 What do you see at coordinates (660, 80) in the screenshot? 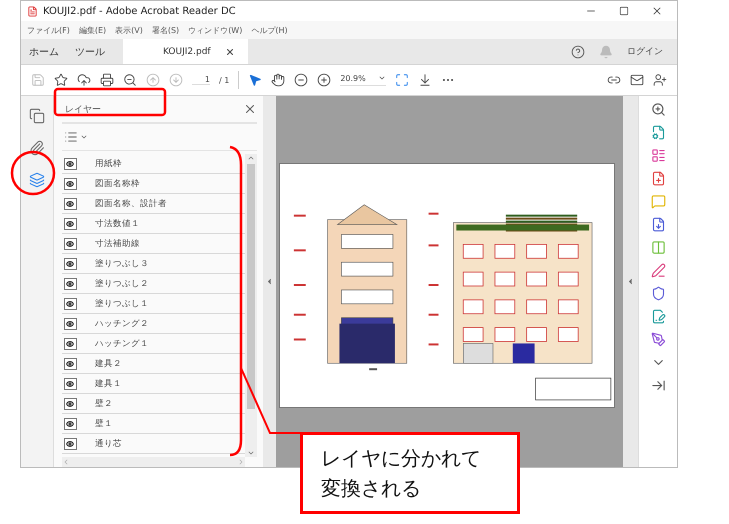
I see `add-user-icon` at bounding box center [660, 80].